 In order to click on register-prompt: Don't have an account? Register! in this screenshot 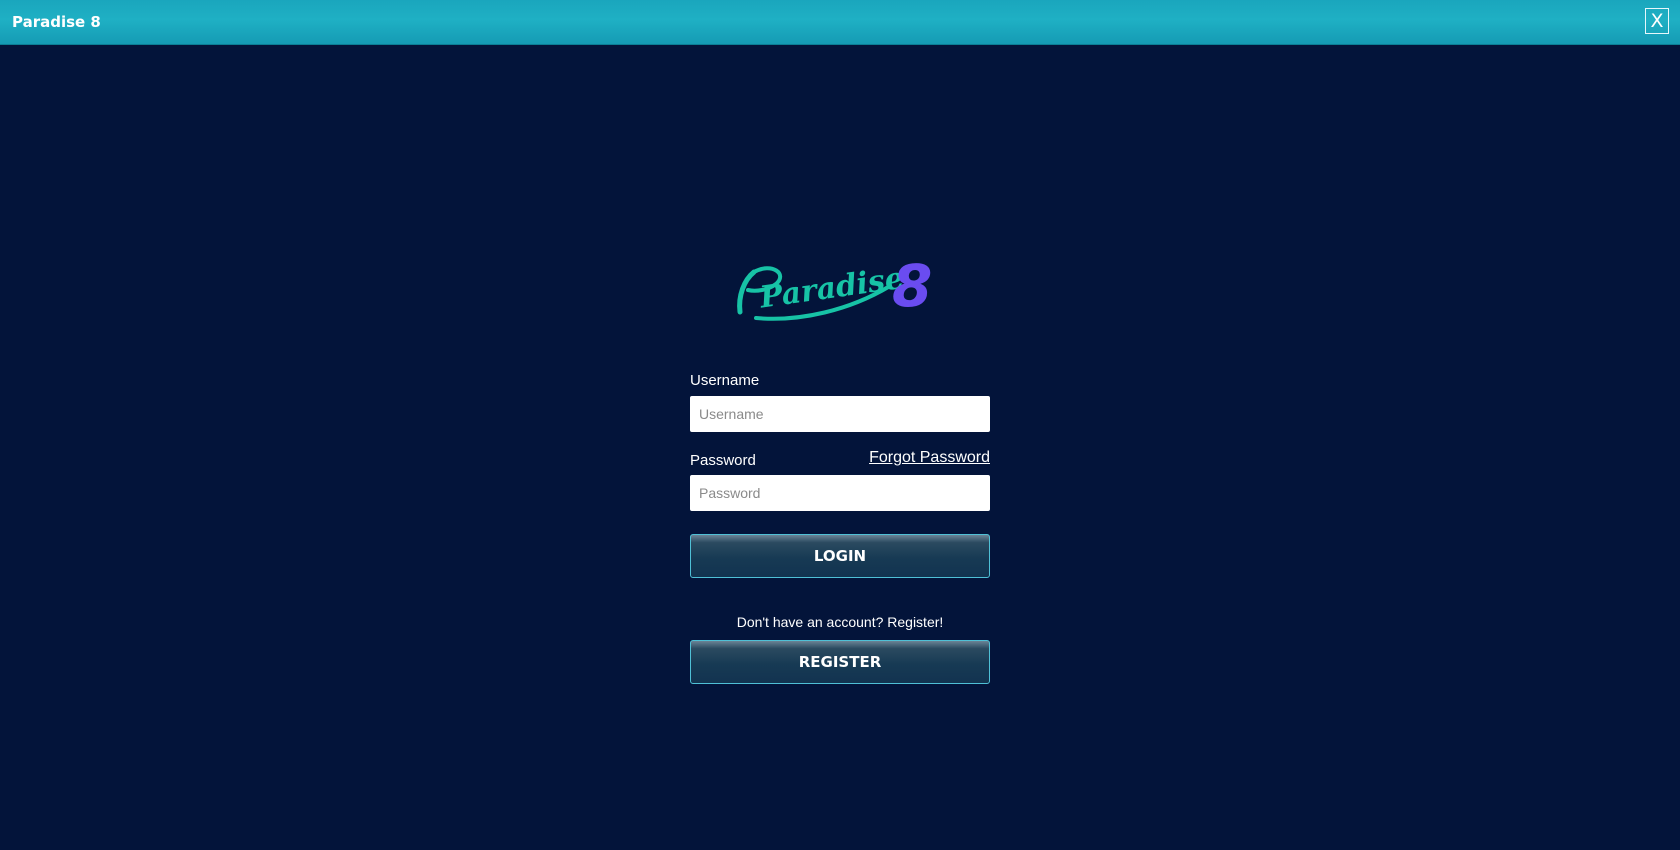, I will do `click(840, 622)`.